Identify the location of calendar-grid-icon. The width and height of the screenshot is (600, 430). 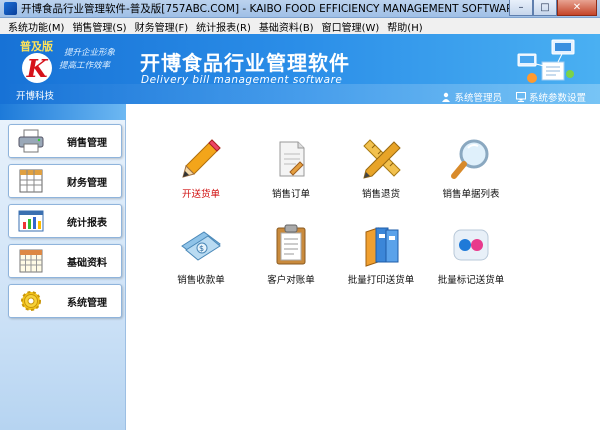
(31, 261).